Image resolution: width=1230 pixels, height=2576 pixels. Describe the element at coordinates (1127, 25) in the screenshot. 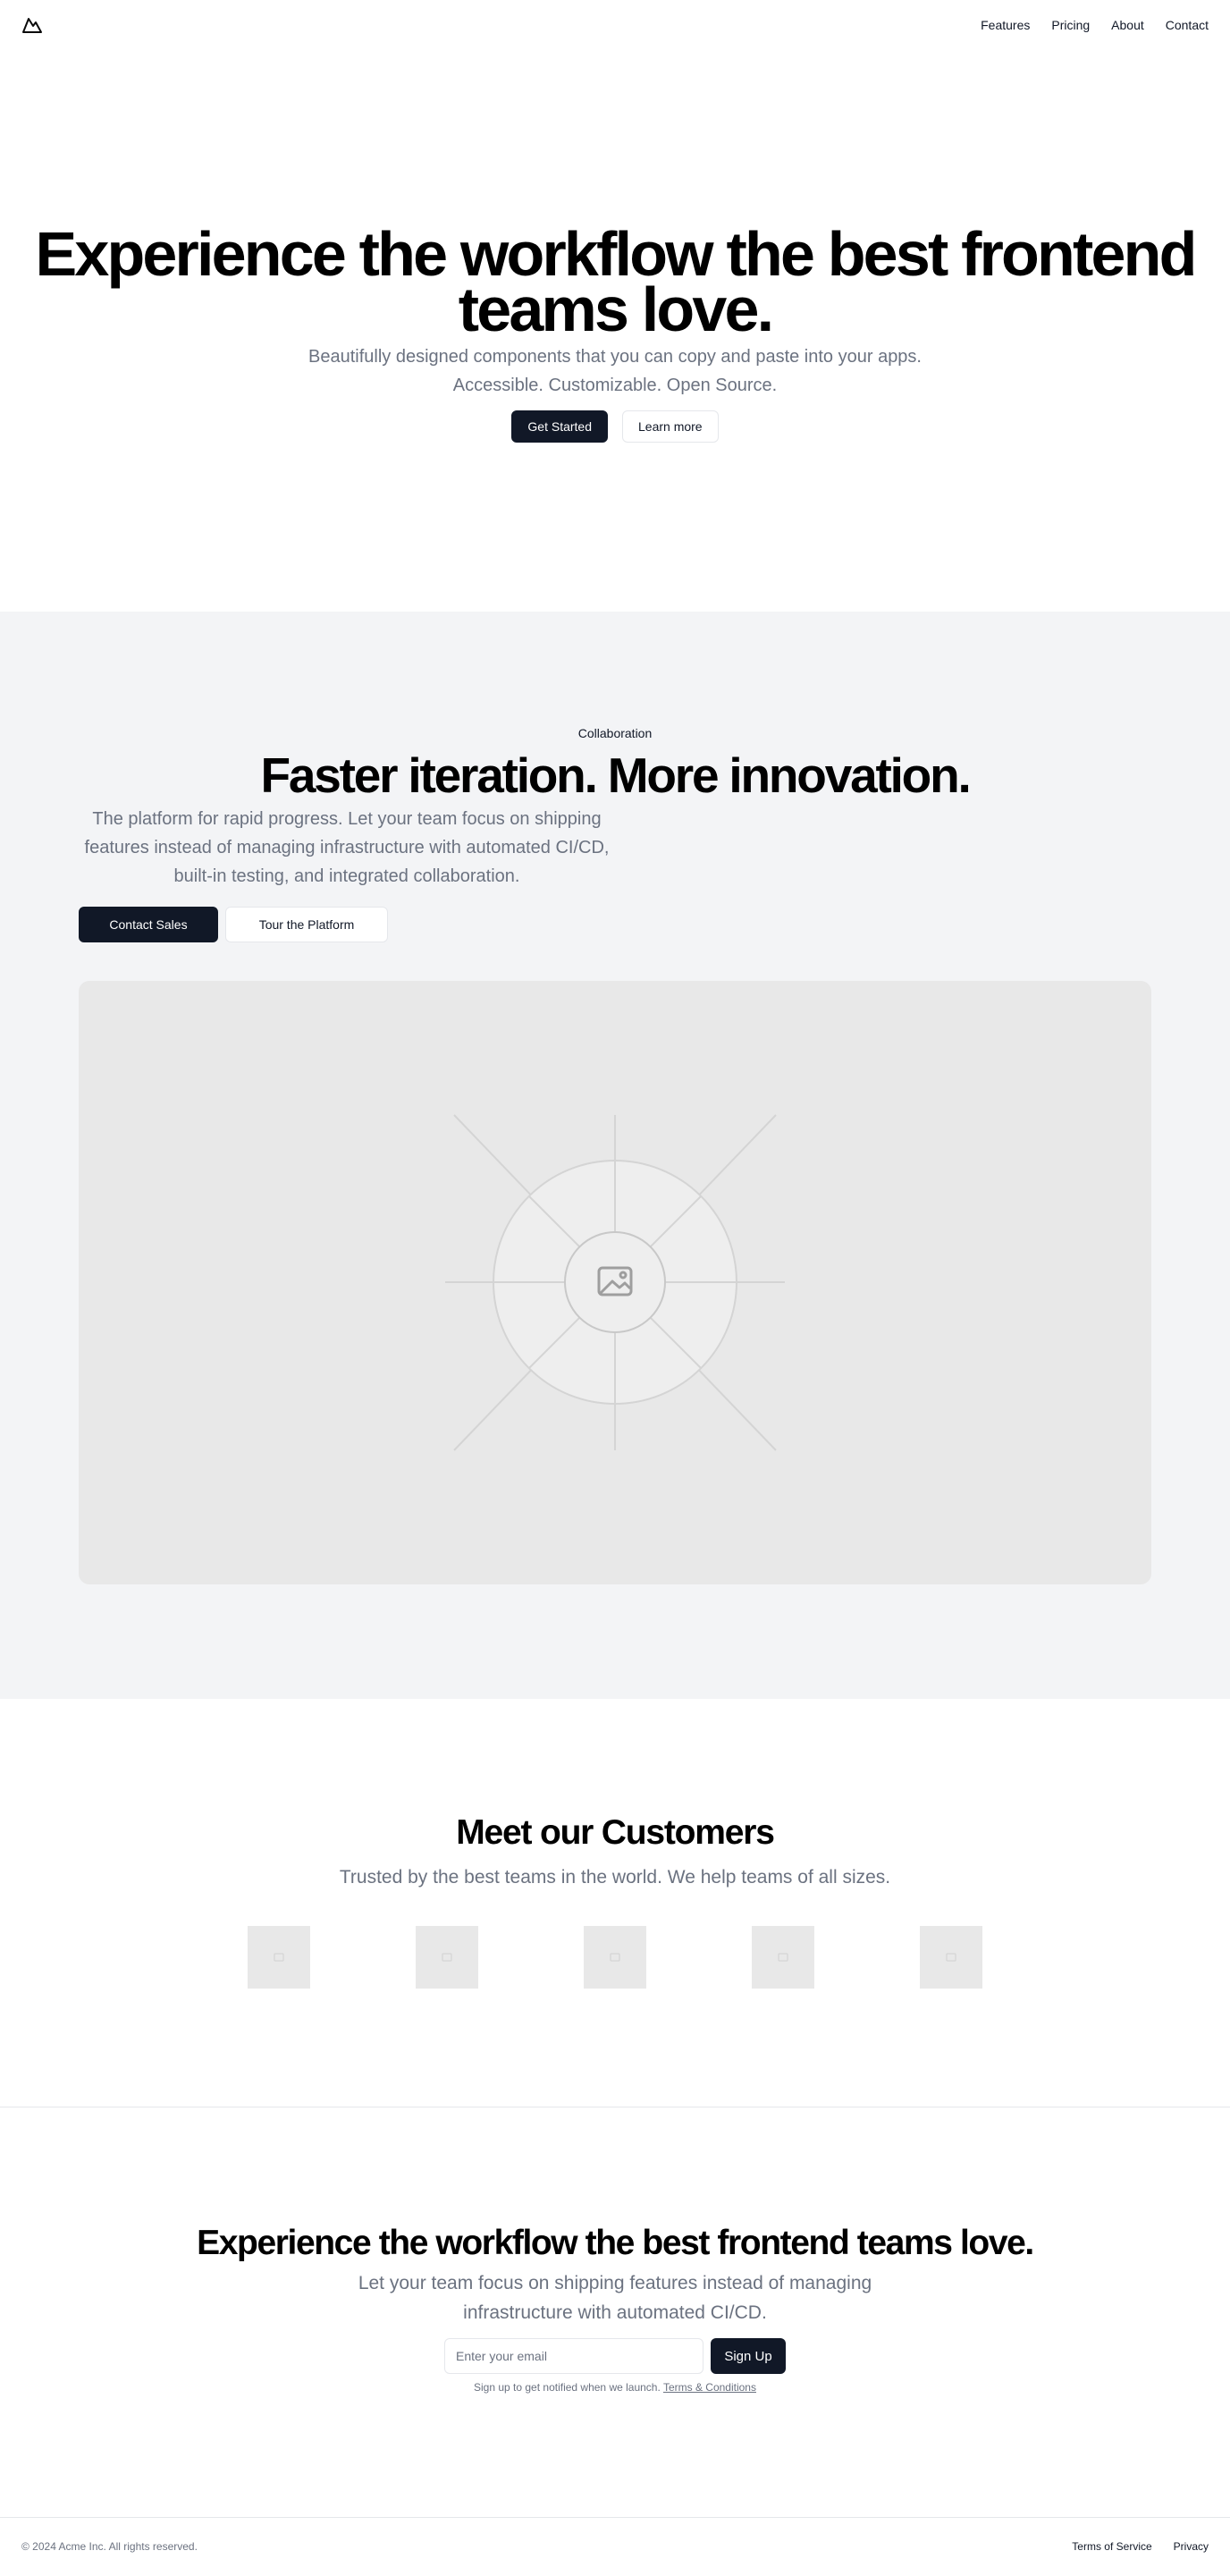

I see `nav-link-about: About` at that location.